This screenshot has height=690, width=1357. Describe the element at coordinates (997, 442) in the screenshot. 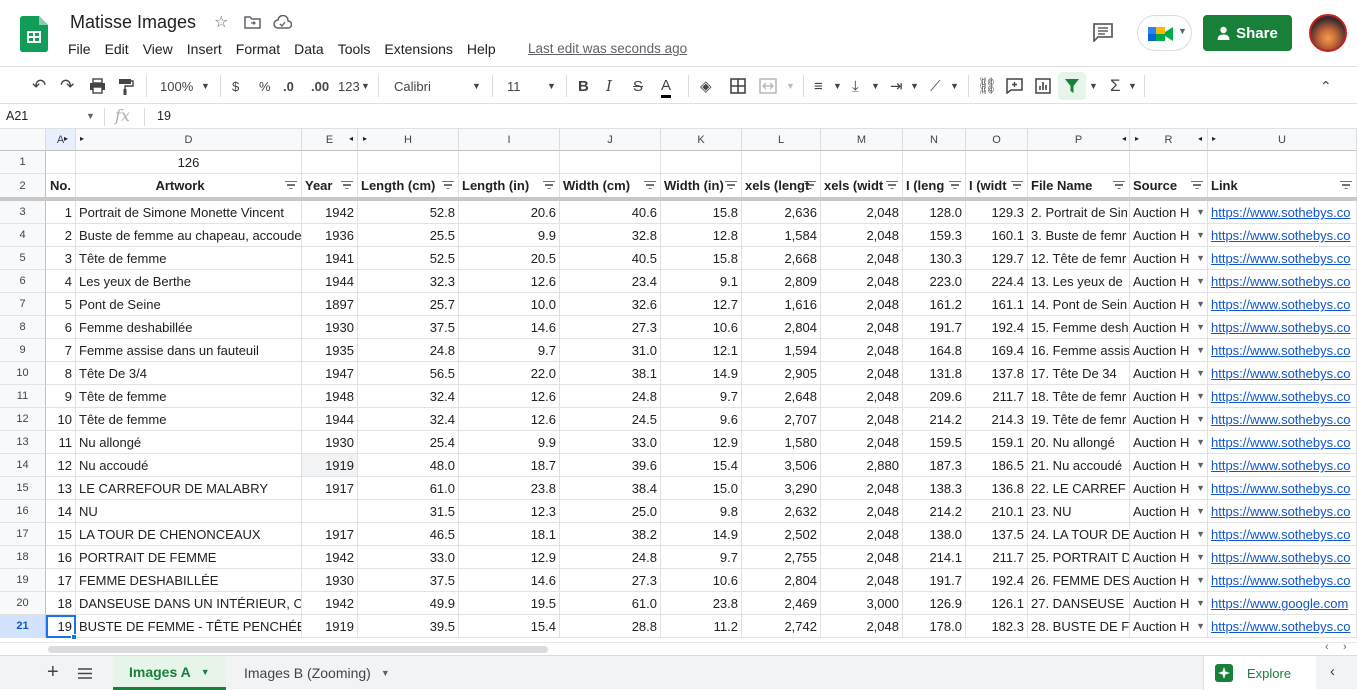

I see `table-cell: 159.1` at that location.